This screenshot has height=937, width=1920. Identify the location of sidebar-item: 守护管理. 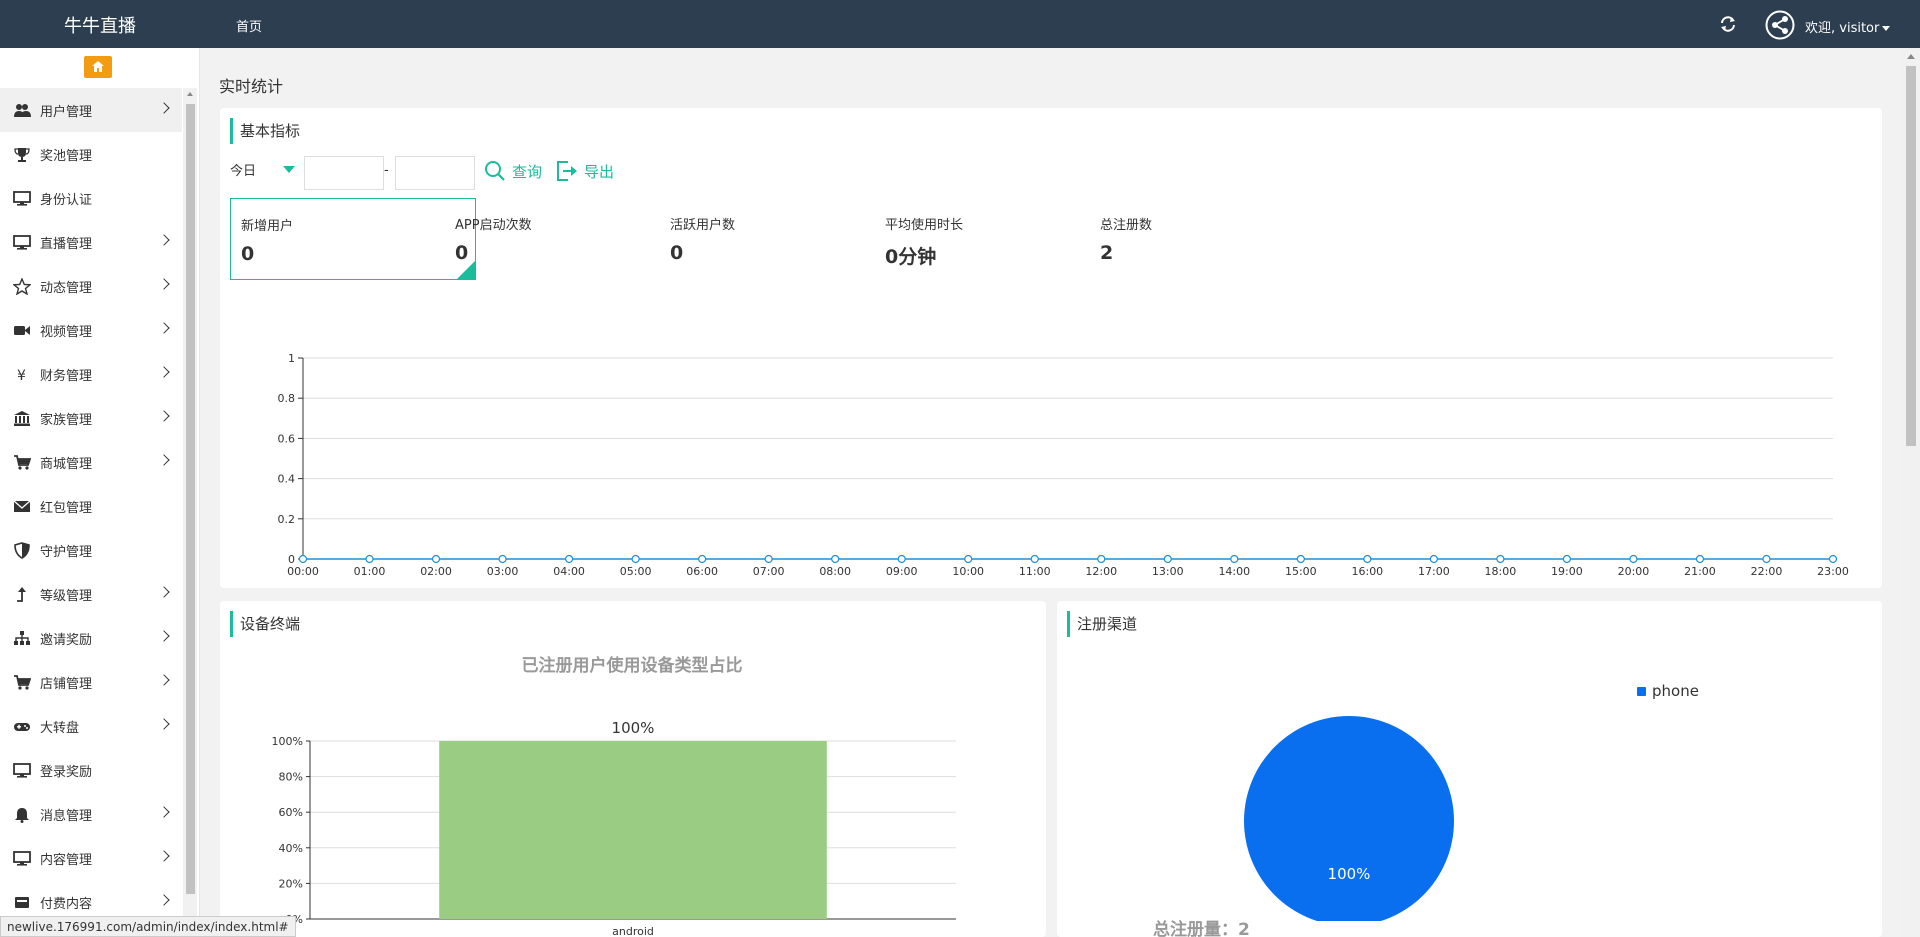
(91, 550).